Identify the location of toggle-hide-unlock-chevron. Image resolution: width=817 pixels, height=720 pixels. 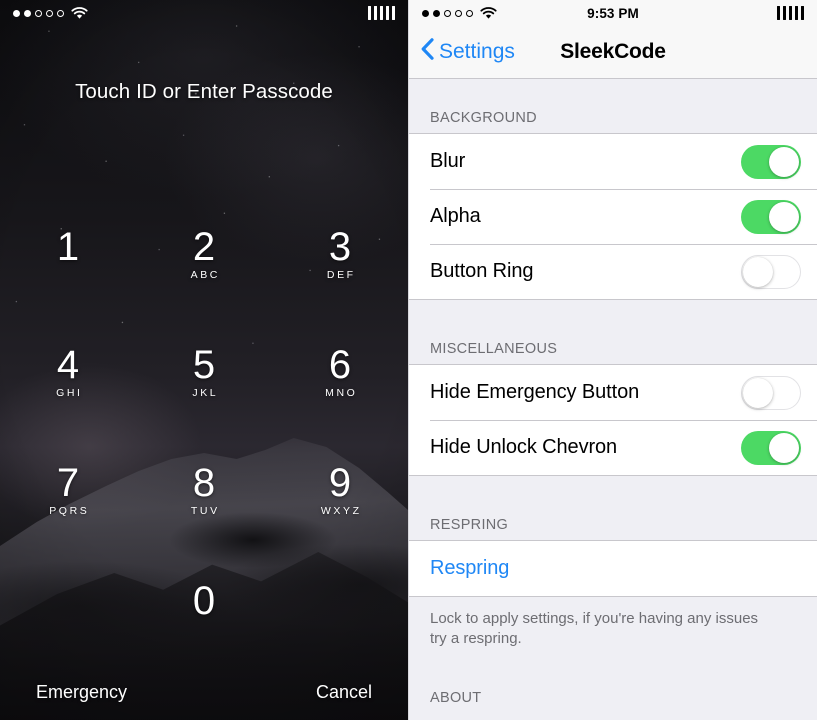
(771, 447).